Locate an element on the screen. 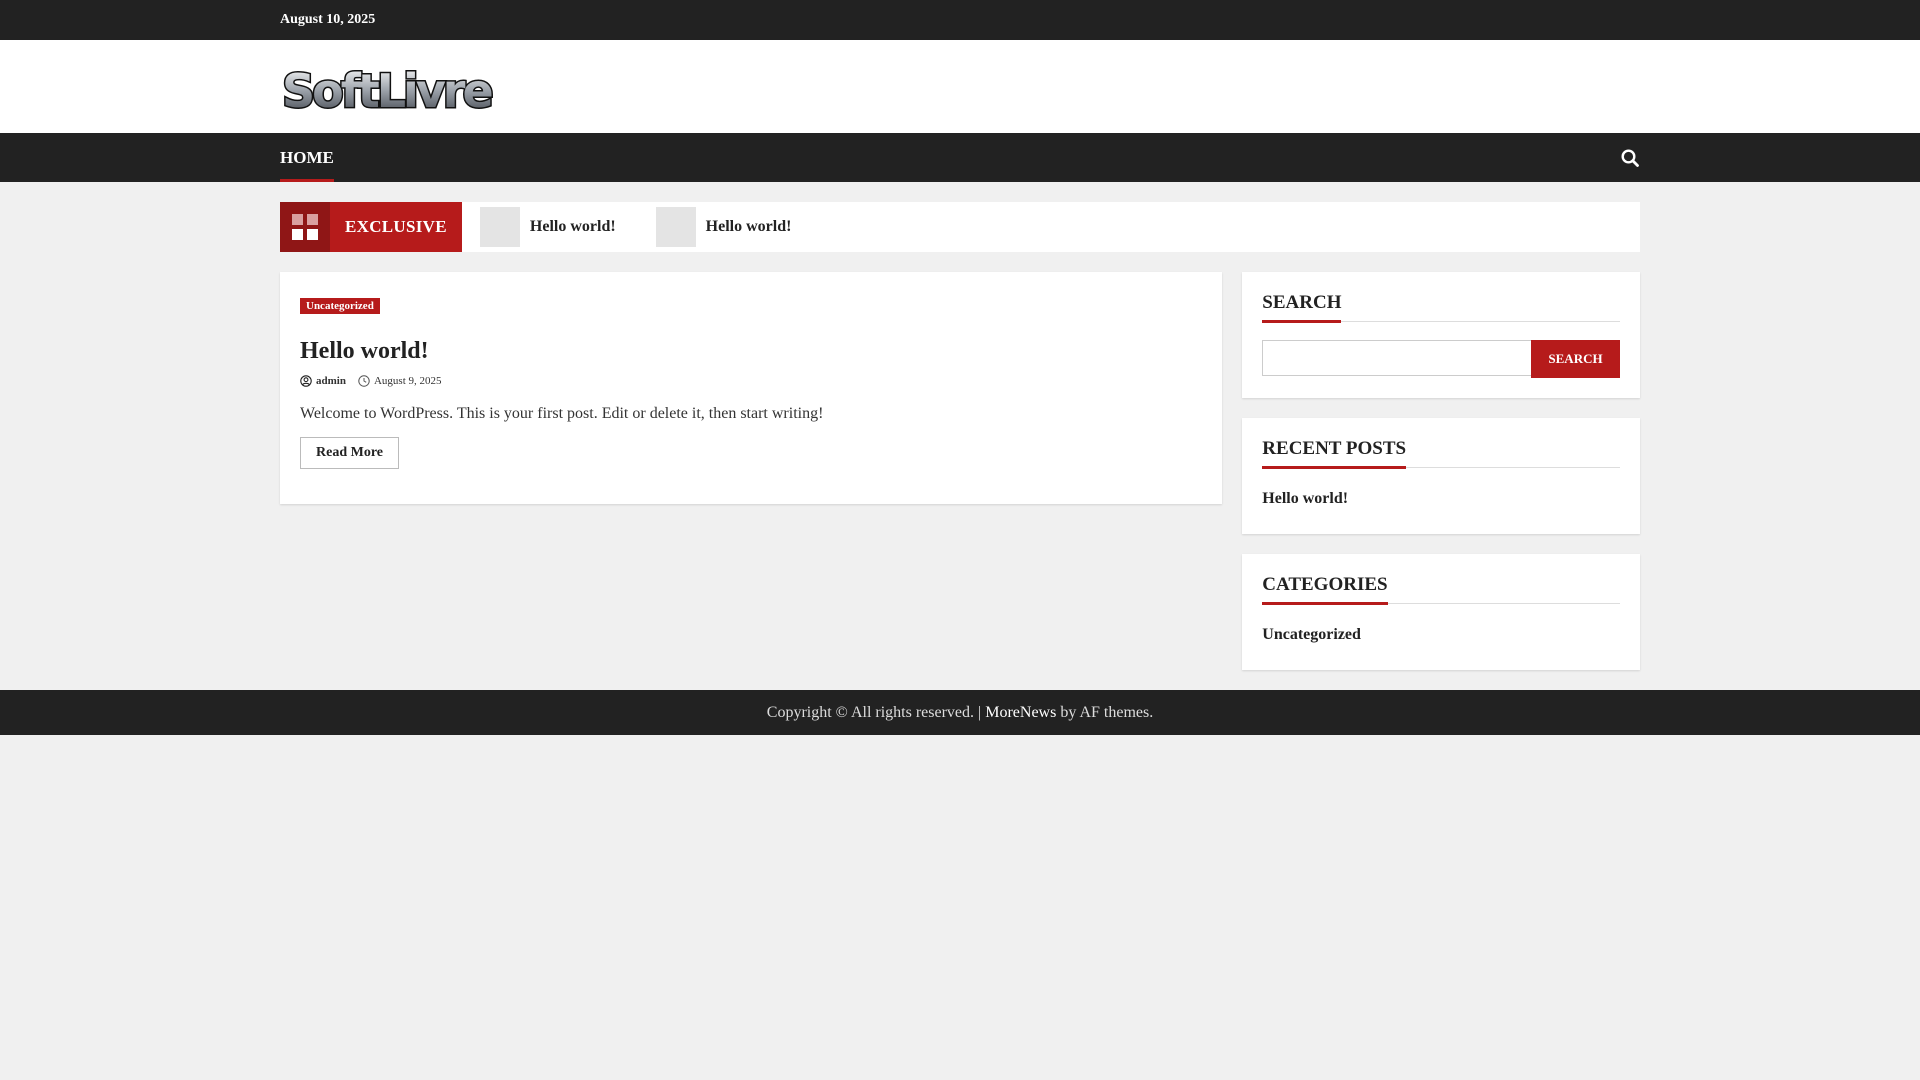  site-logo: SoftLivre is located at coordinates (388, 89).